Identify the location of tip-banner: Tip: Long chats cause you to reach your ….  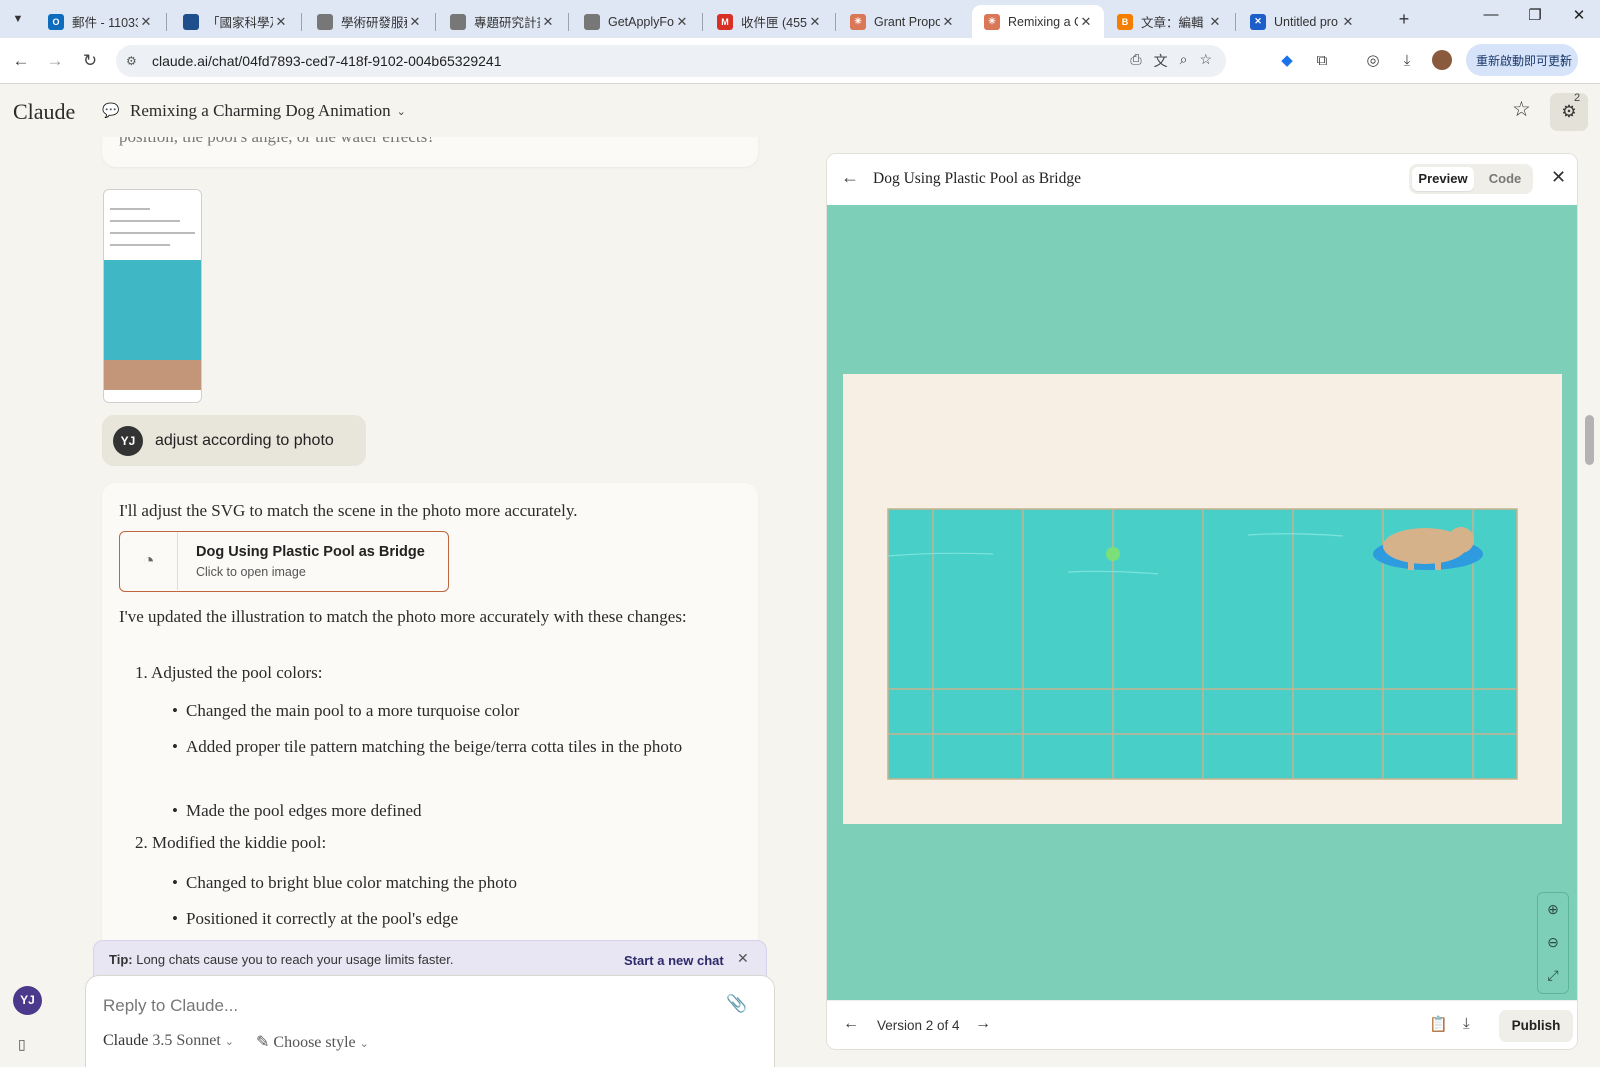
(430, 959).